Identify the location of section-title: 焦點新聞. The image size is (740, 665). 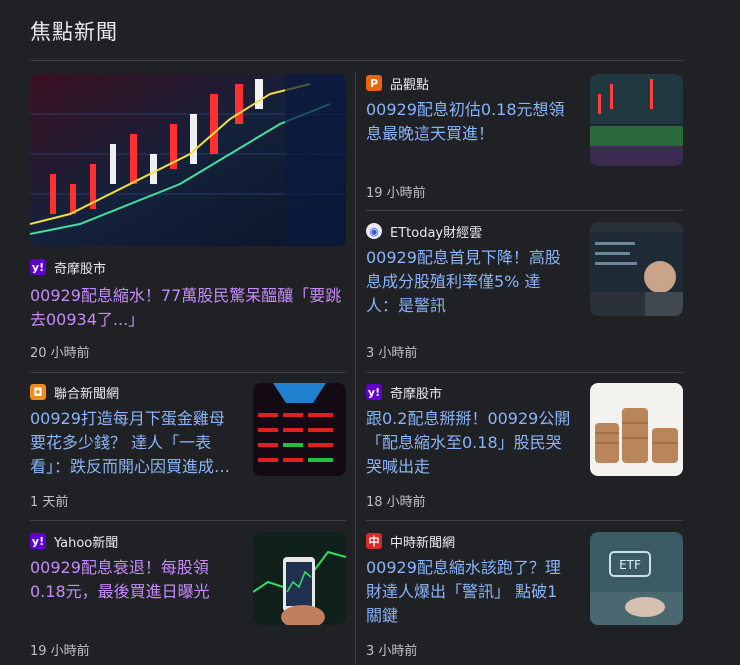
(74, 32).